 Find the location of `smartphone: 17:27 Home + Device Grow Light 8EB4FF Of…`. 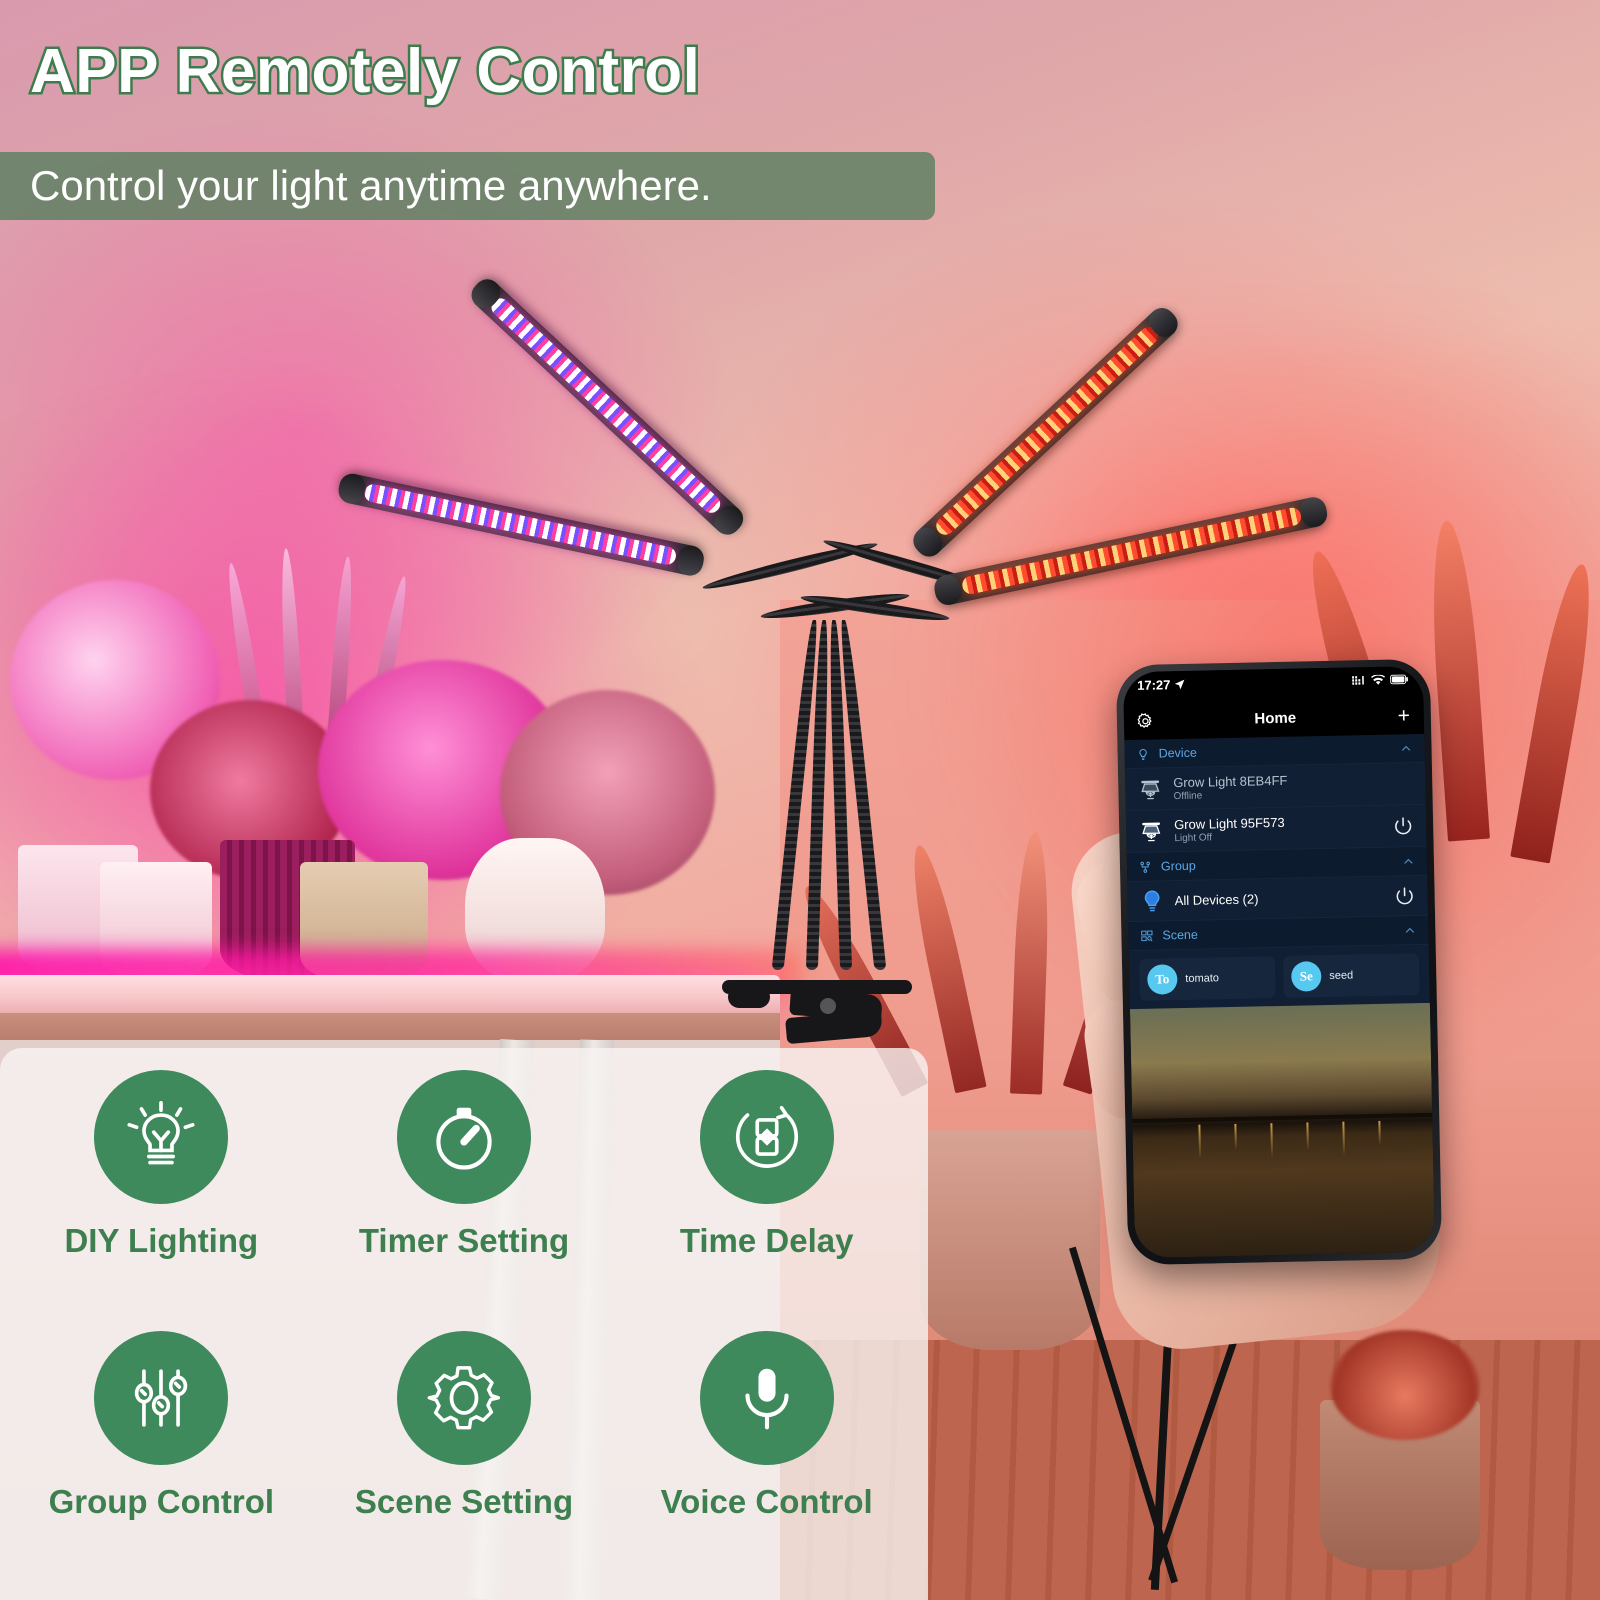

smartphone: 17:27 Home + Device Grow Light 8EB4FF Of… is located at coordinates (1279, 962).